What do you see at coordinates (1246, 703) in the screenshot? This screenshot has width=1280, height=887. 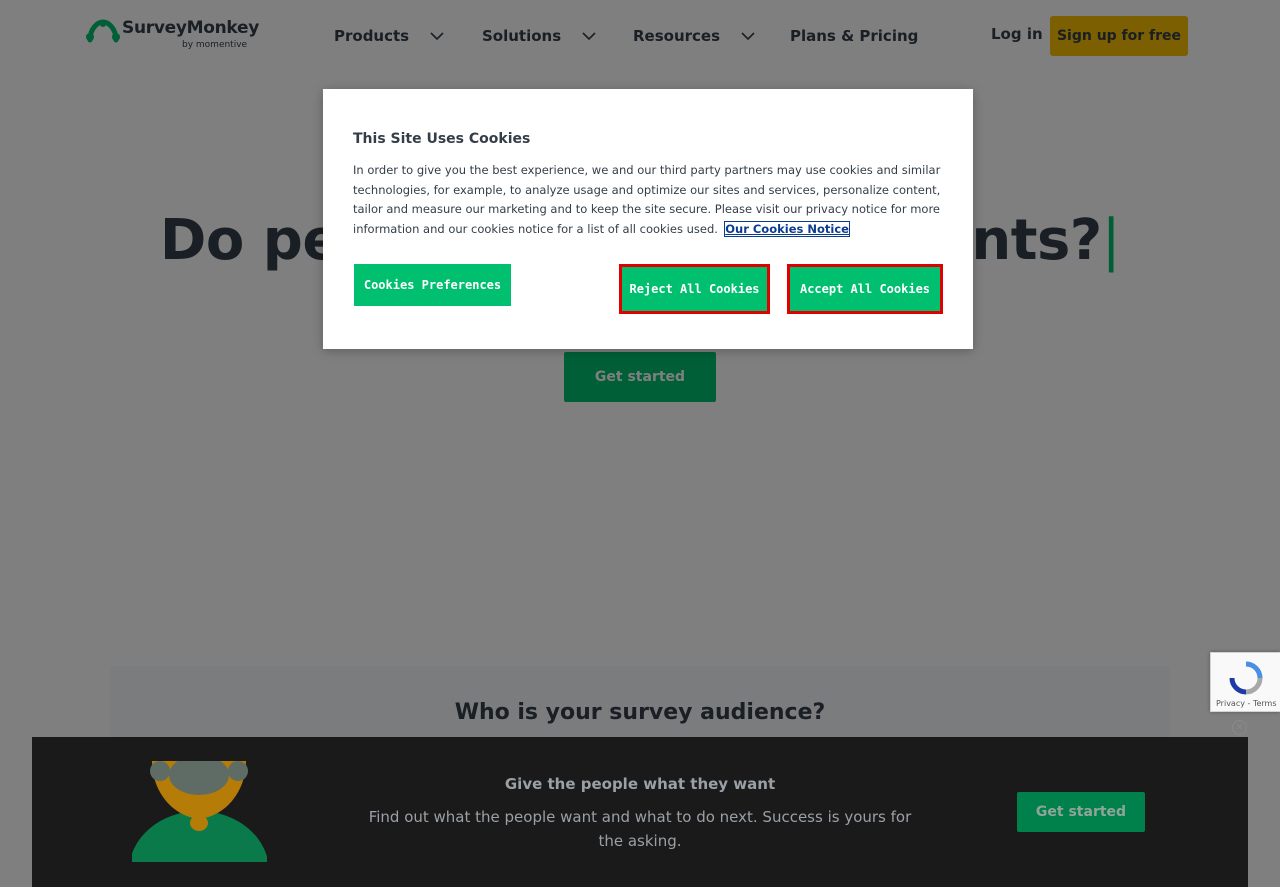 I see `recaptcha-terms: Privacy - Terms` at bounding box center [1246, 703].